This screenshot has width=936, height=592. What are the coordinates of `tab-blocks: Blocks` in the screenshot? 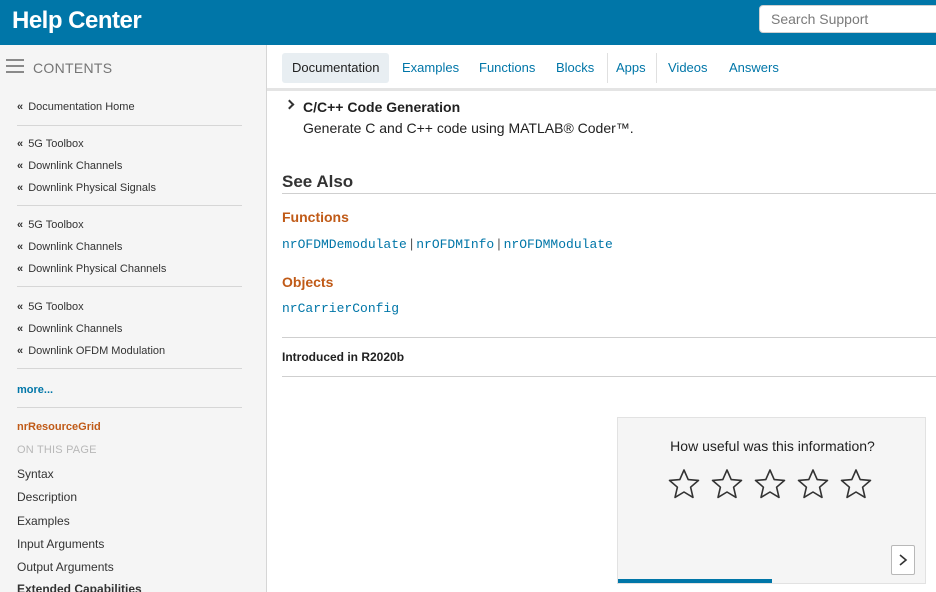 It's located at (575, 68).